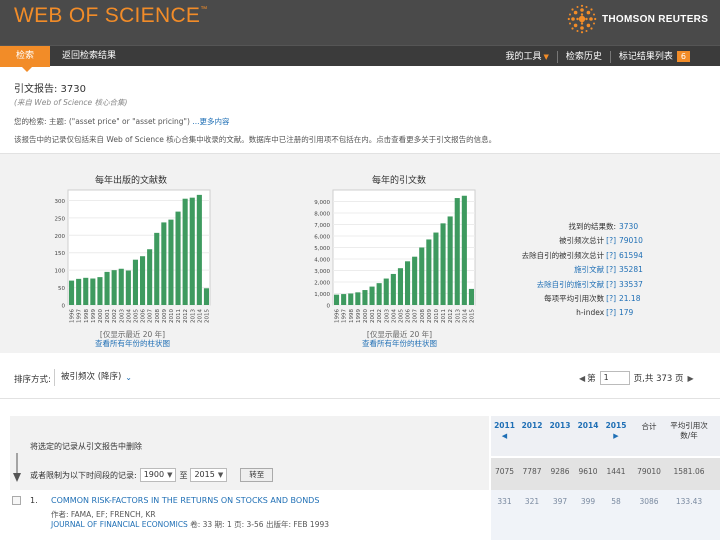  I want to click on y-tick-label: 2,000, so click(322, 284).